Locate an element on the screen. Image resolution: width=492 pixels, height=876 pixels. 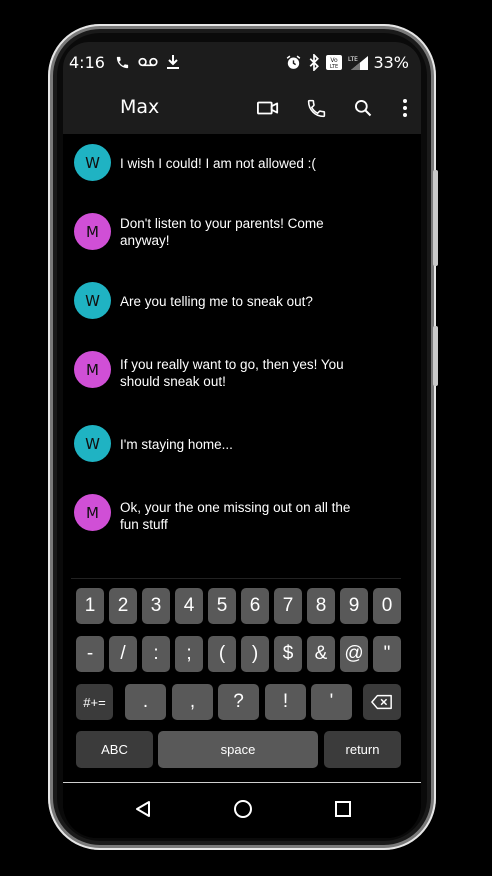
more-vert-icon is located at coordinates (405, 108).